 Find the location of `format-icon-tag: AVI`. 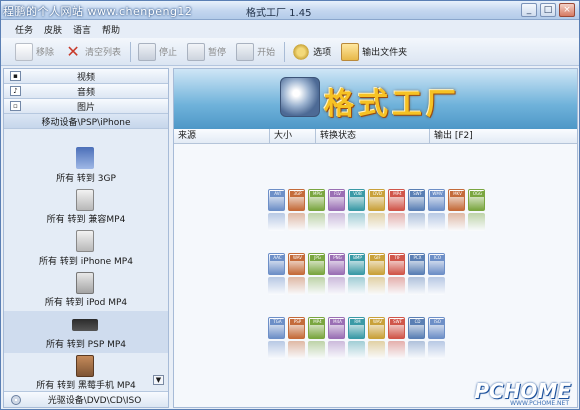

format-icon-tag: AVI is located at coordinates (277, 194).